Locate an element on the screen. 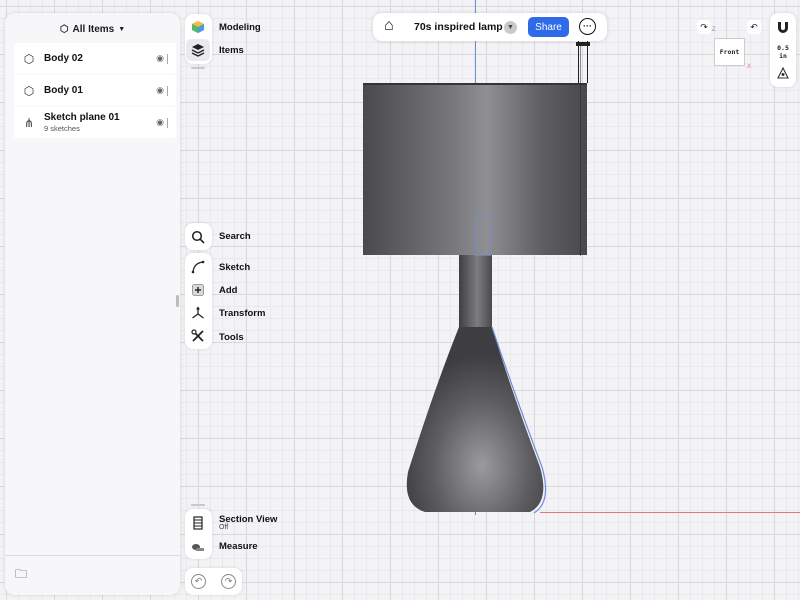 The image size is (800, 600). items-label: Items is located at coordinates (231, 50).